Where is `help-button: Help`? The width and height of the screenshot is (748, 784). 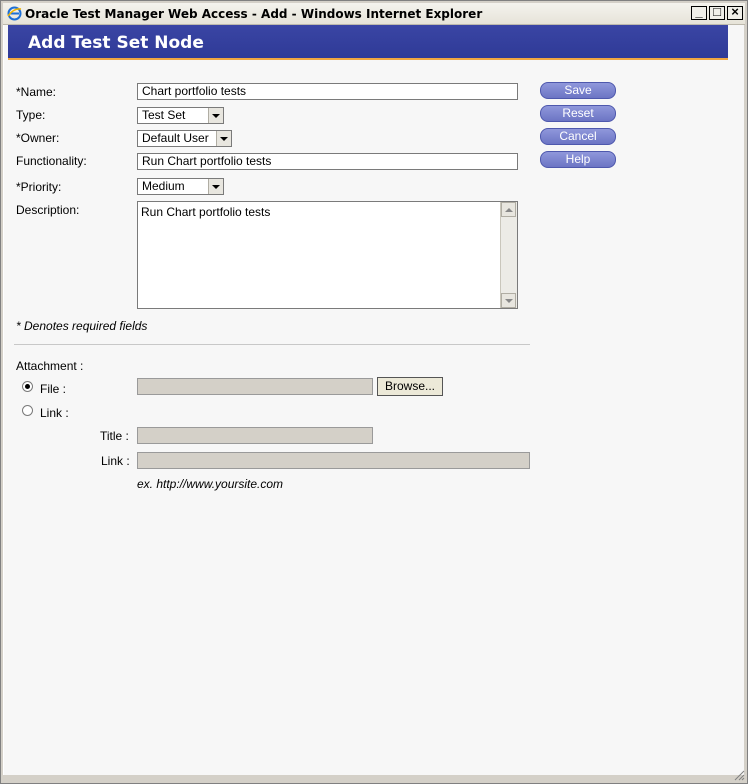 help-button: Help is located at coordinates (578, 159).